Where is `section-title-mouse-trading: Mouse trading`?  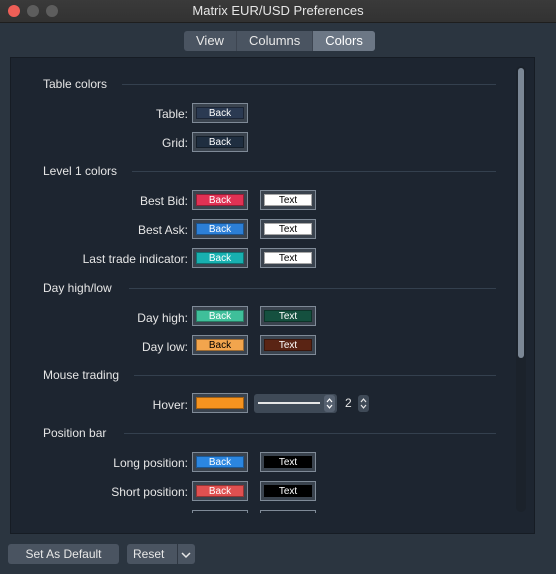
section-title-mouse-trading: Mouse trading is located at coordinates (81, 375).